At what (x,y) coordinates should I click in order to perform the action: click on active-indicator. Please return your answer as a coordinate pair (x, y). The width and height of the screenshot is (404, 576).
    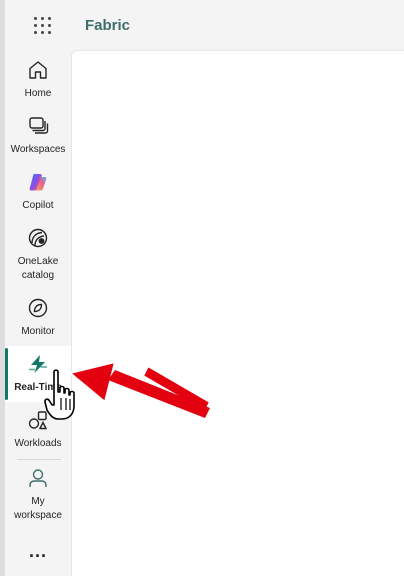
    Looking at the image, I should click on (6, 374).